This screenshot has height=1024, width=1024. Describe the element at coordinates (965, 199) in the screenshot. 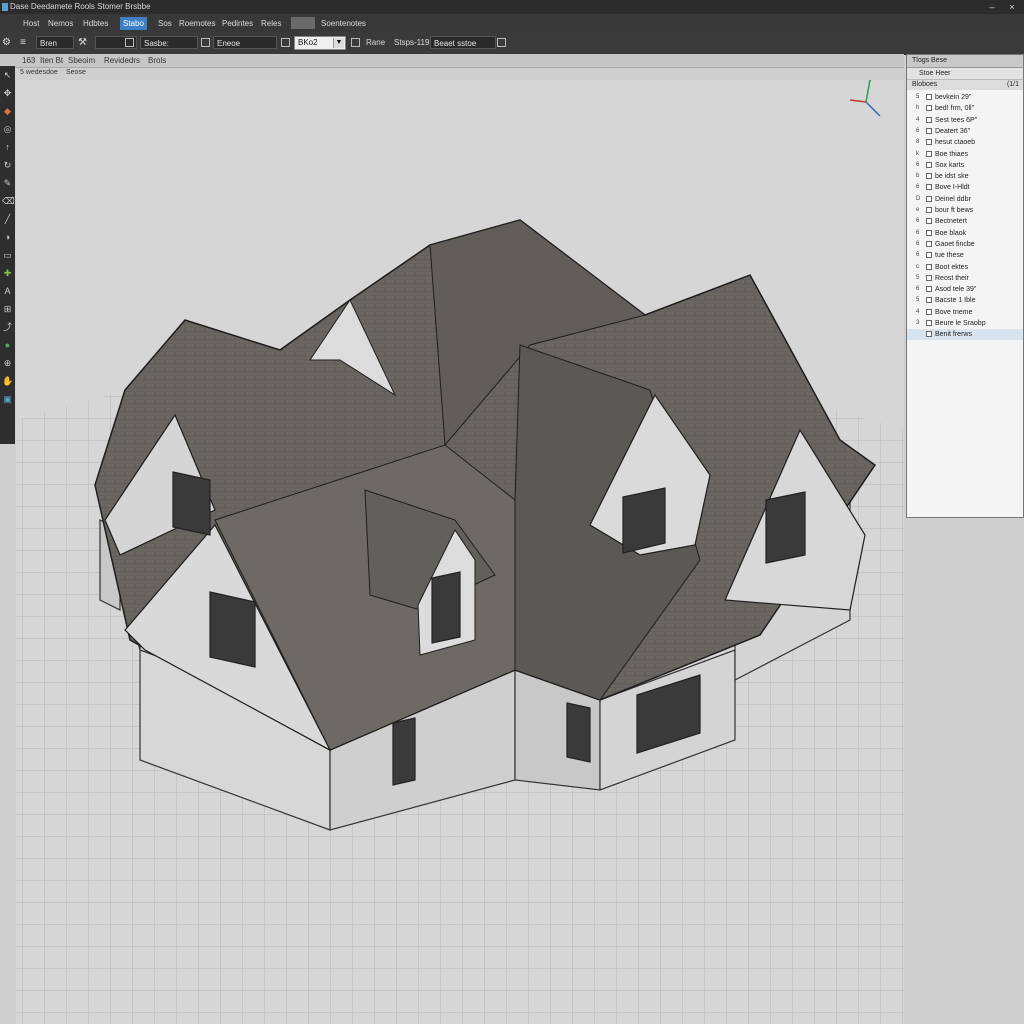

I see `panel-row: D Deinel ddbr` at that location.